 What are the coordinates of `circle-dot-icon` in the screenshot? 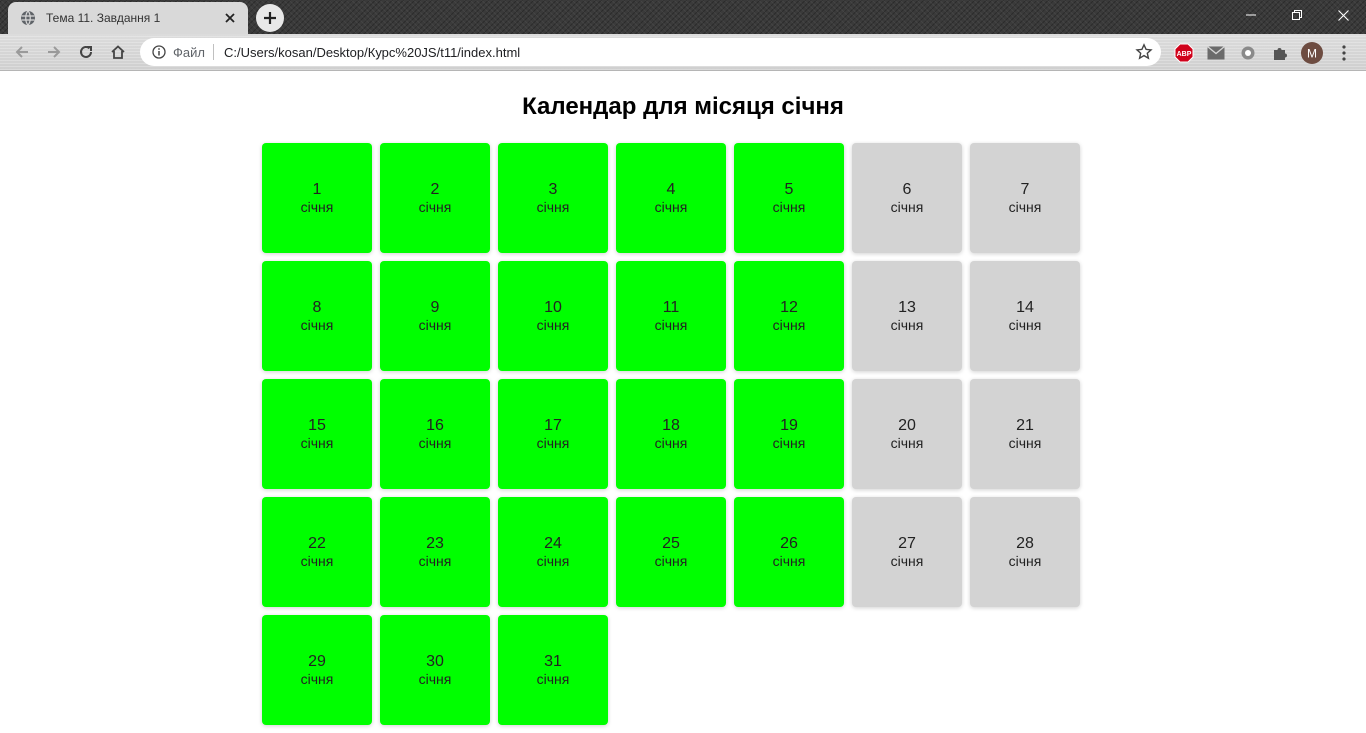 It's located at (1248, 53).